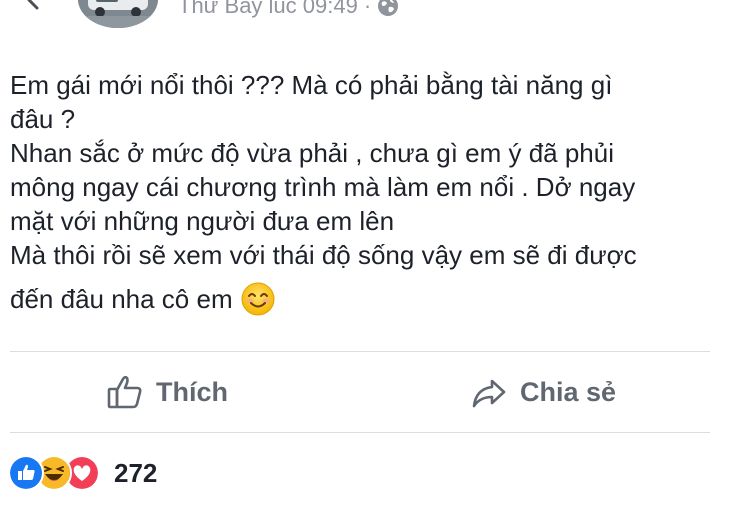 The height and width of the screenshot is (510, 733). I want to click on post-line: đến đâu nha cô em, so click(121, 299).